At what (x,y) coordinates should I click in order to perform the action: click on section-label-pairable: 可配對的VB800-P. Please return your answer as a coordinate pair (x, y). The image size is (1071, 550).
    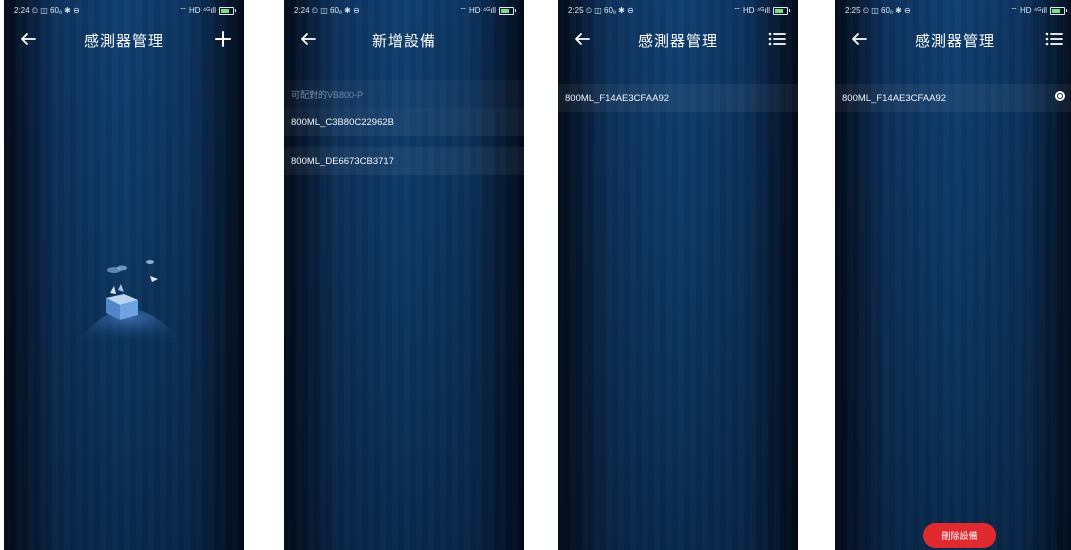
    Looking at the image, I should click on (404, 94).